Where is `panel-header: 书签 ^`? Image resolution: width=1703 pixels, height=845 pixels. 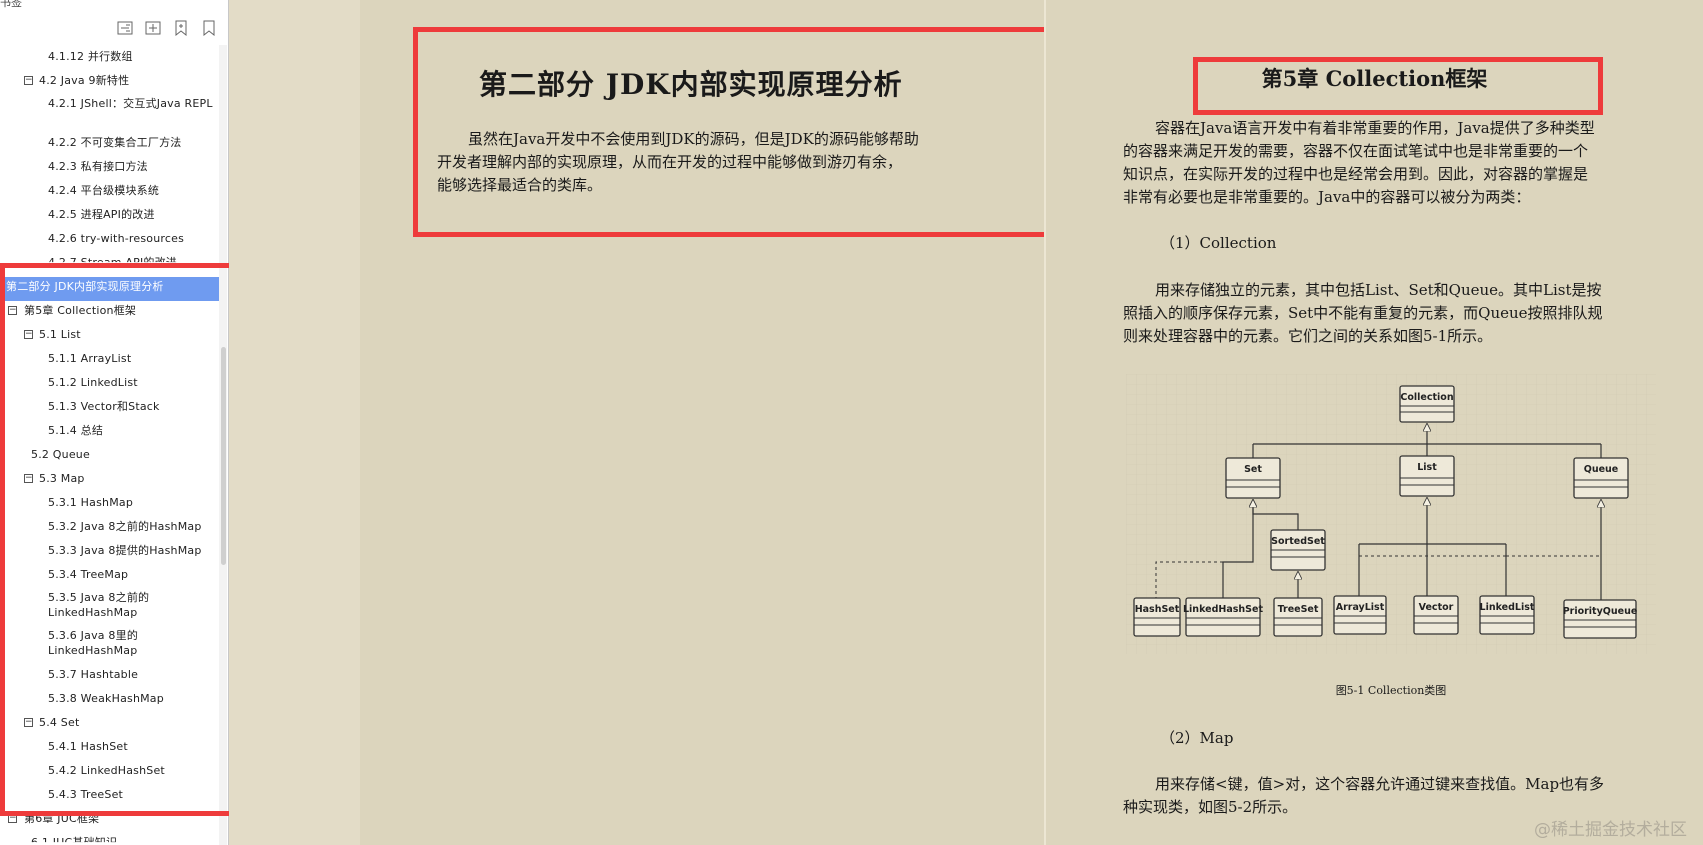 panel-header: 书签 ^ is located at coordinates (114, 5).